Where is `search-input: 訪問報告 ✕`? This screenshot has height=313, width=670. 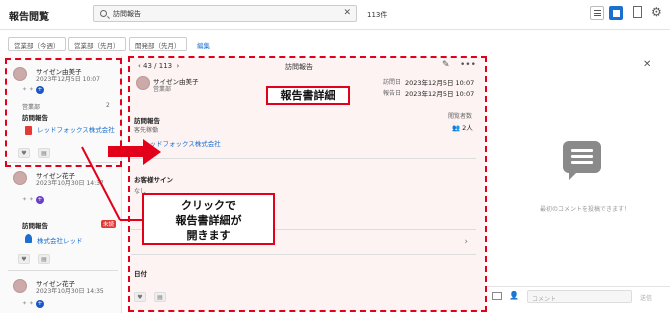
search-input: 訪問報告 ✕ is located at coordinates (225, 13).